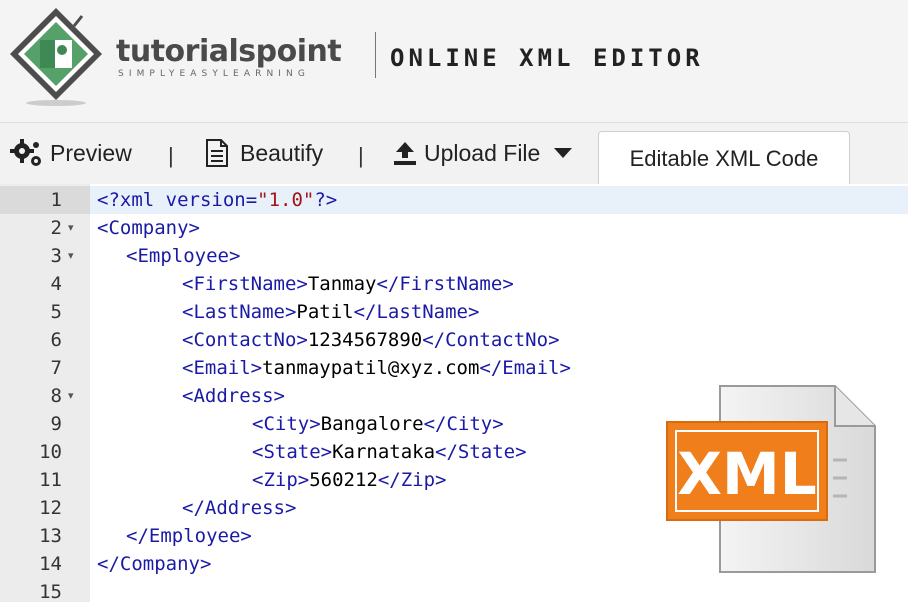 The height and width of the screenshot is (606, 908). What do you see at coordinates (463, 424) in the screenshot?
I see `xml-tag: </City>` at bounding box center [463, 424].